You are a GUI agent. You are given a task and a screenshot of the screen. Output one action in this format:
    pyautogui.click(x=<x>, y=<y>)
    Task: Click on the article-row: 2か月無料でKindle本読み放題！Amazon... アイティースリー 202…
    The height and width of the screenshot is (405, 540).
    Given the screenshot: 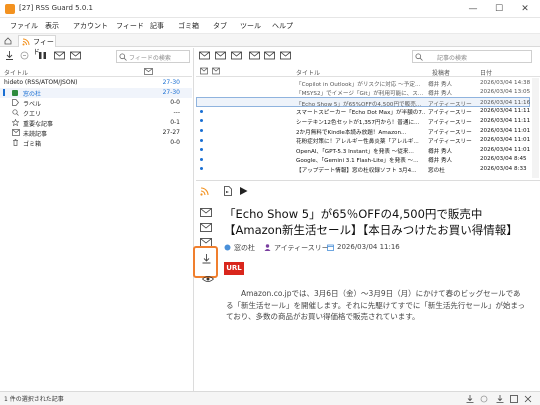 What is the action you would take?
    pyautogui.click(x=363, y=131)
    